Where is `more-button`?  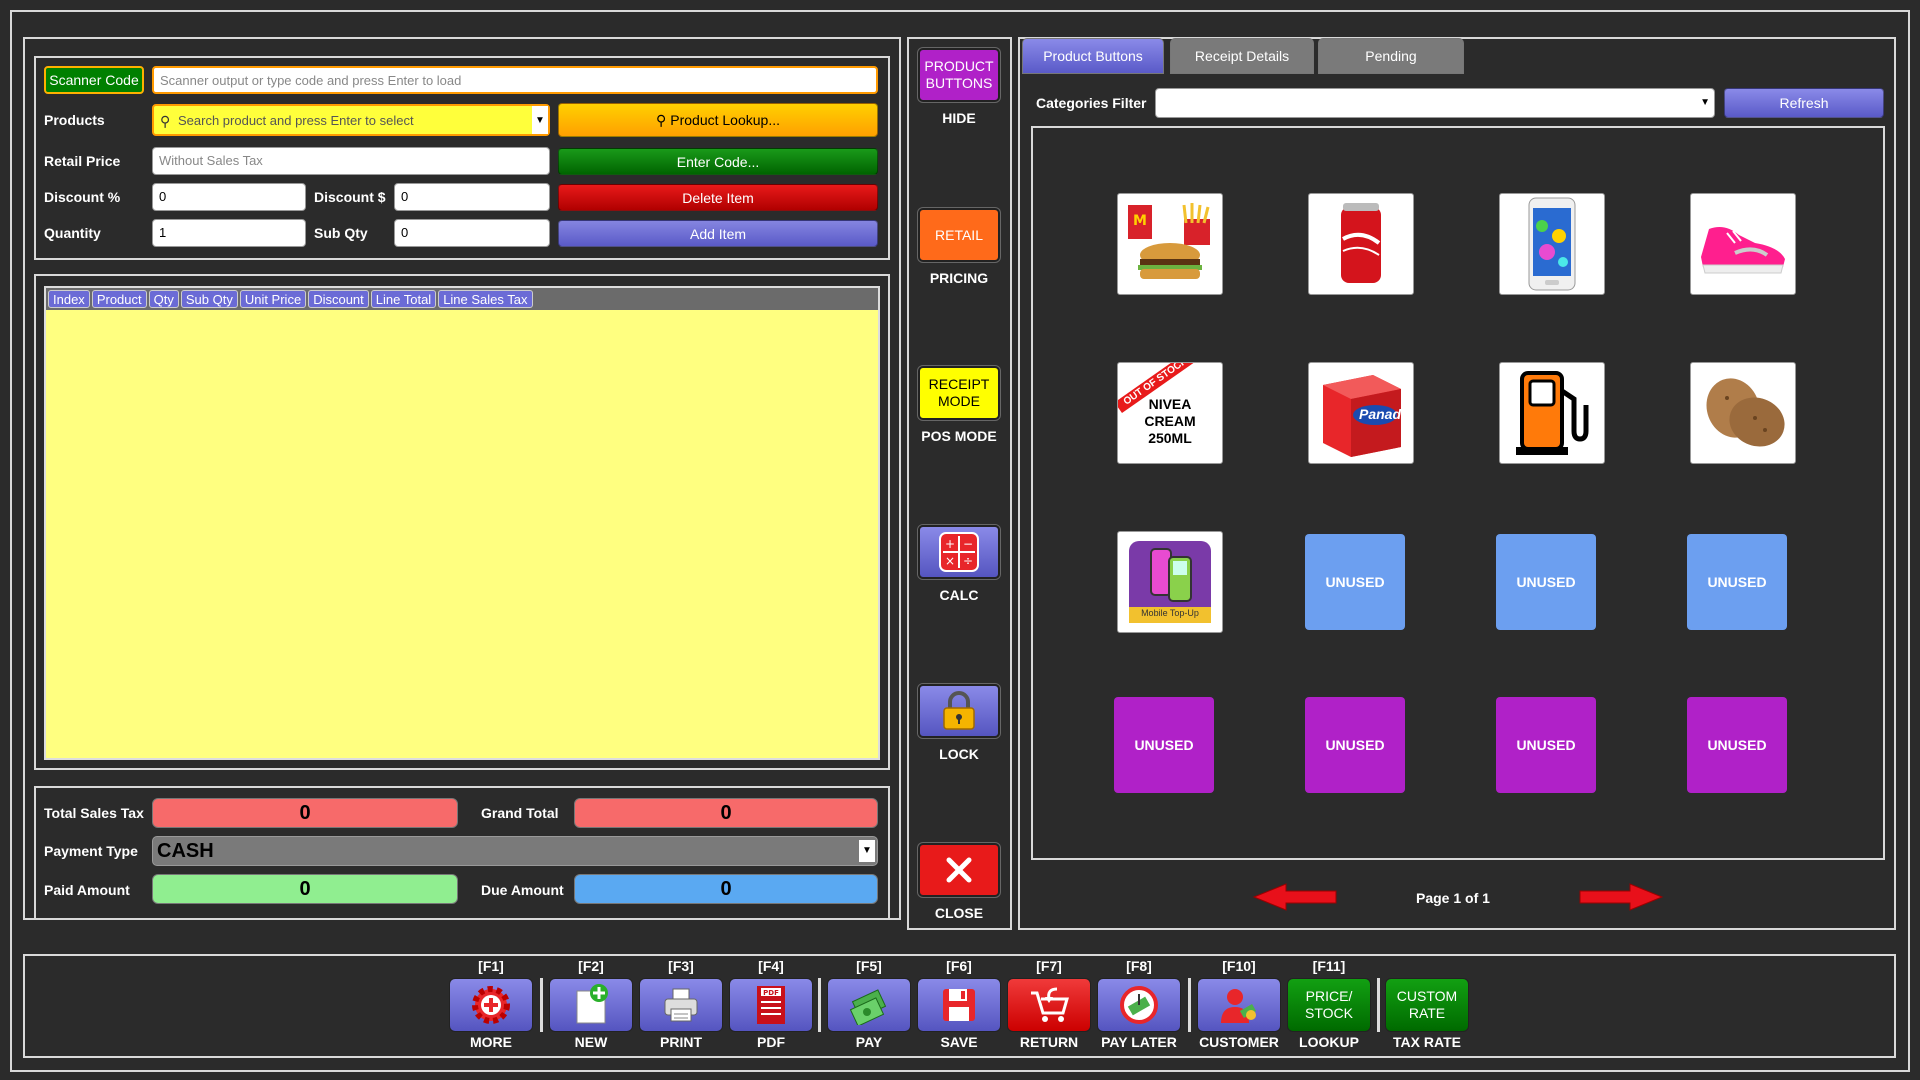 more-button is located at coordinates (491, 1005).